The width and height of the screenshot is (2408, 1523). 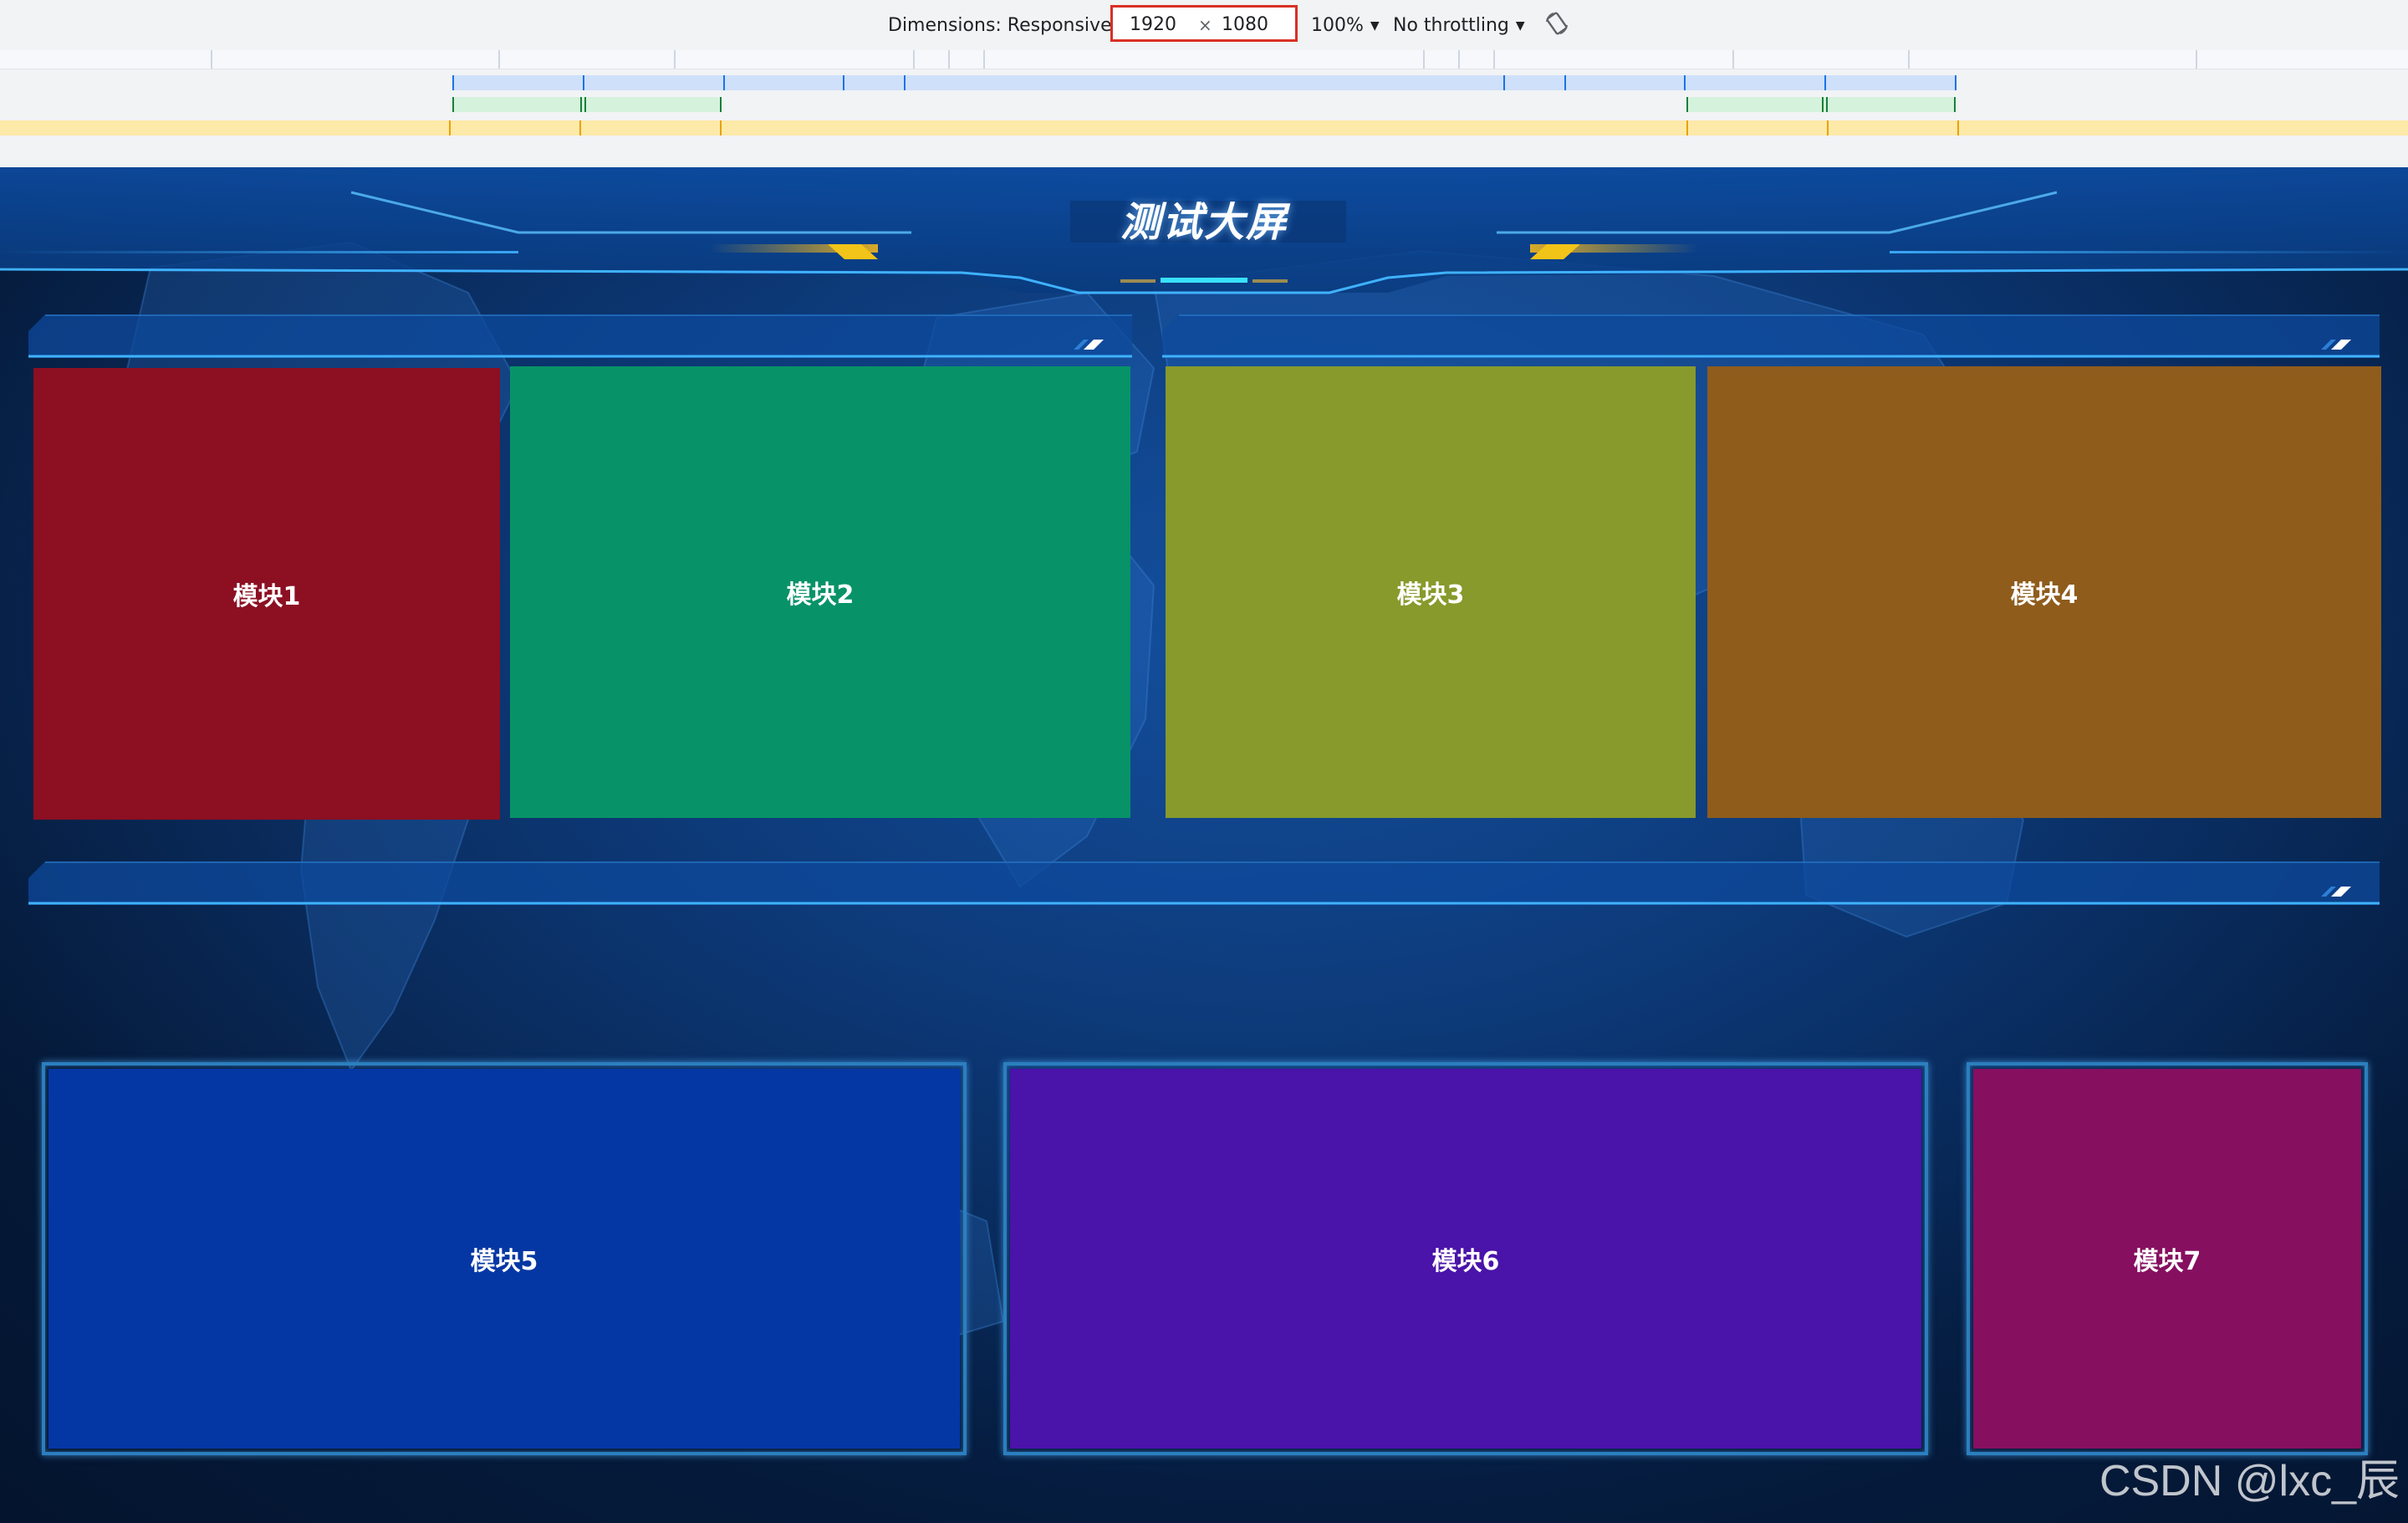 I want to click on media-query-bar-green, so click(x=1204, y=105).